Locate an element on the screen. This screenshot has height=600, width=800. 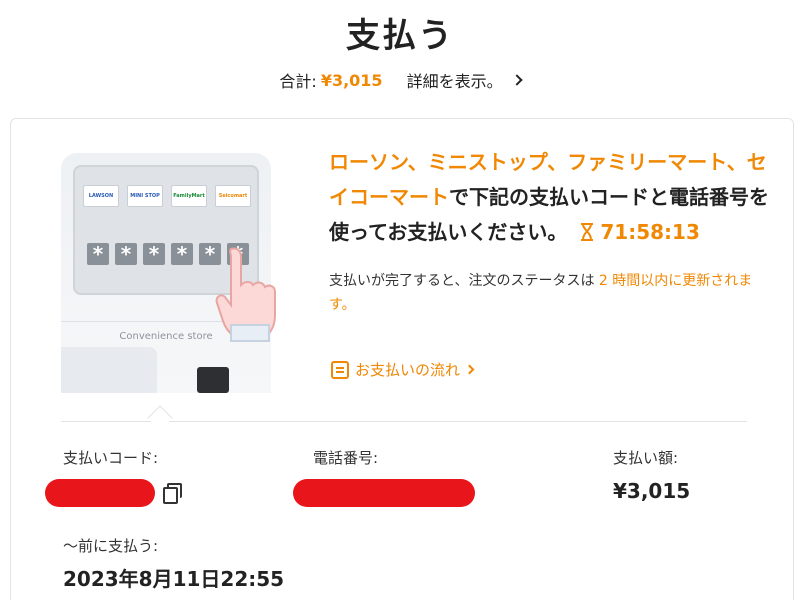
countdown-timer: 71:58:13 is located at coordinates (640, 232).